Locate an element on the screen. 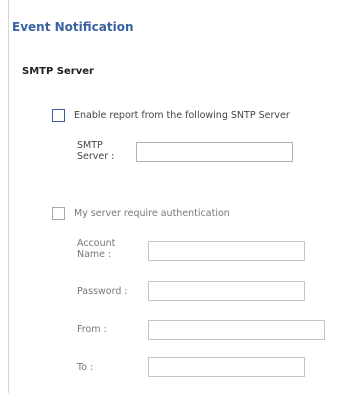  smtp-server-input is located at coordinates (214, 152).